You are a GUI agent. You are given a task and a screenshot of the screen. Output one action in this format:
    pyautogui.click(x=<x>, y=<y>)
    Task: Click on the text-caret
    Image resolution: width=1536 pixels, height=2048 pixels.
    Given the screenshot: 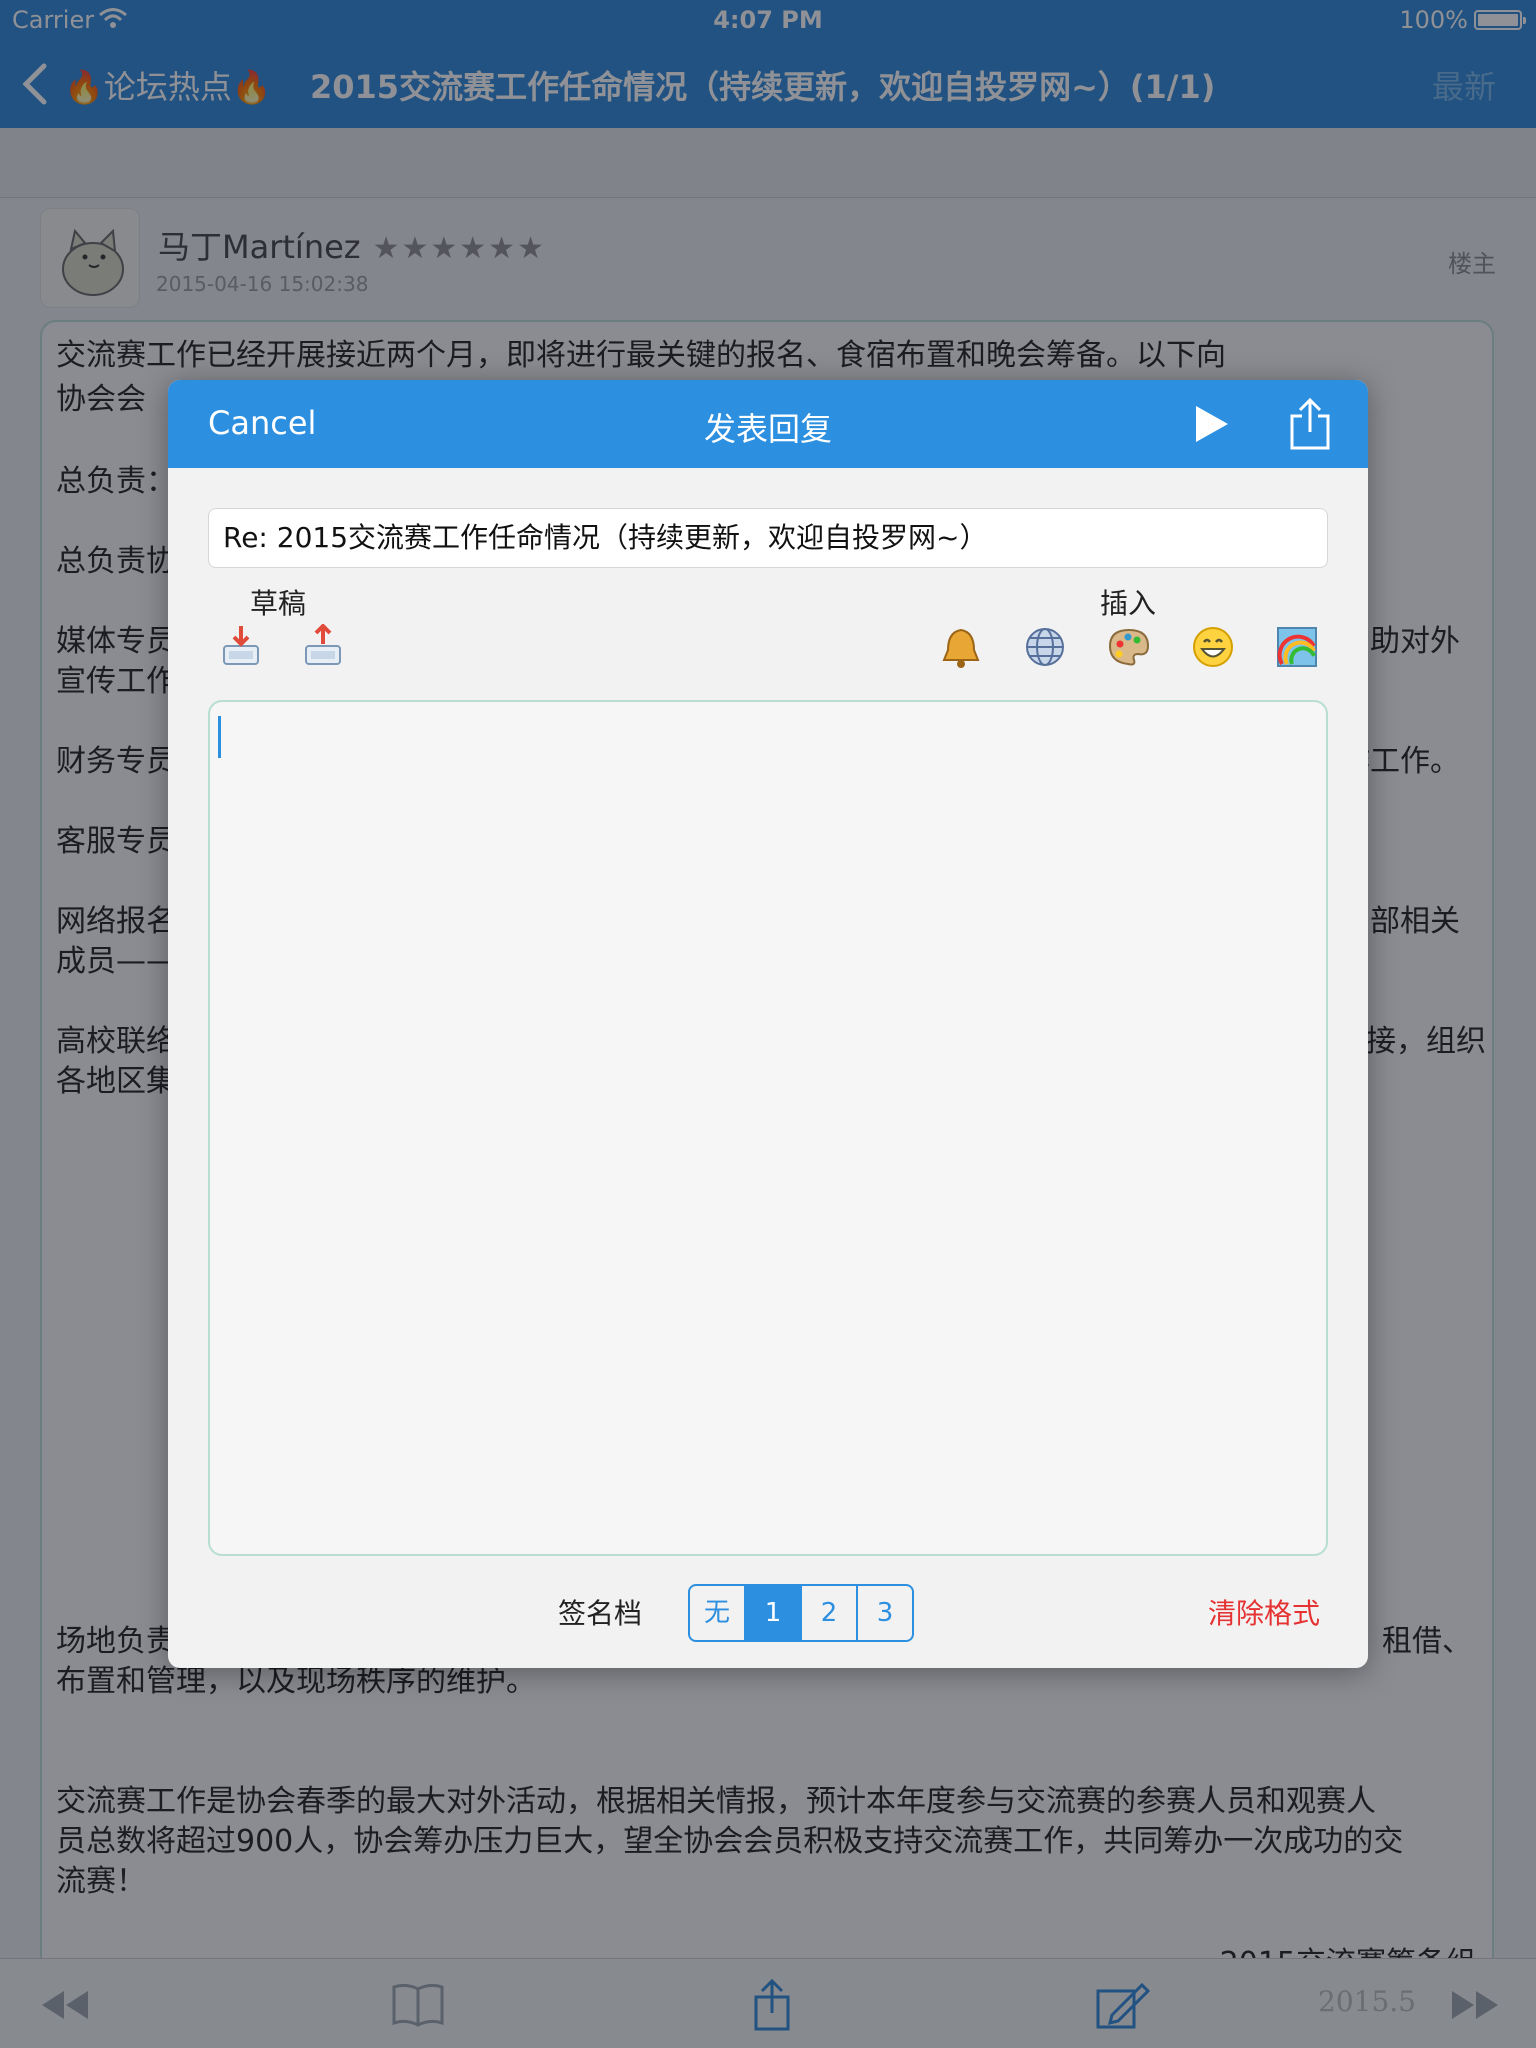 What is the action you would take?
    pyautogui.click(x=219, y=737)
    